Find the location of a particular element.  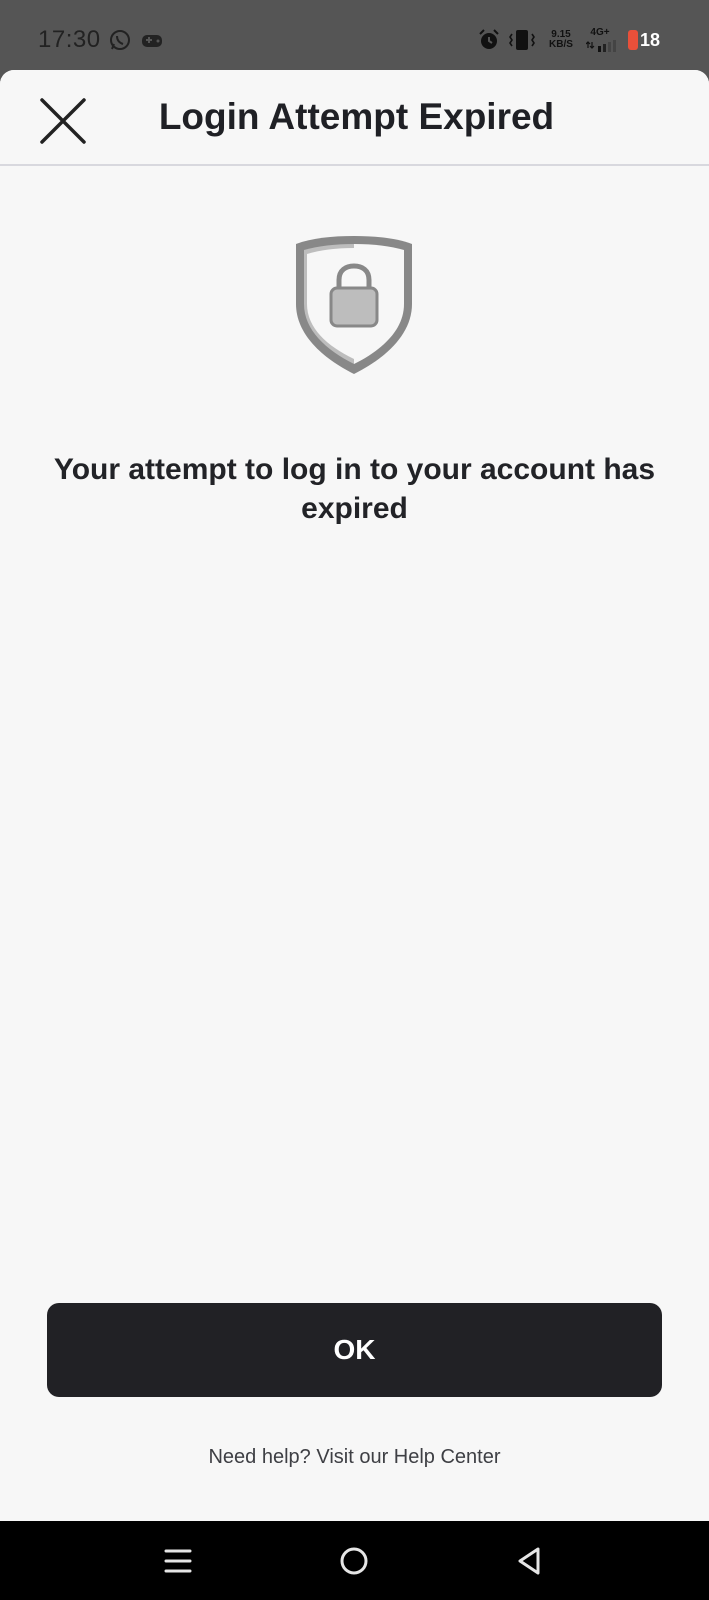

nav-home-button is located at coordinates (354, 1561).